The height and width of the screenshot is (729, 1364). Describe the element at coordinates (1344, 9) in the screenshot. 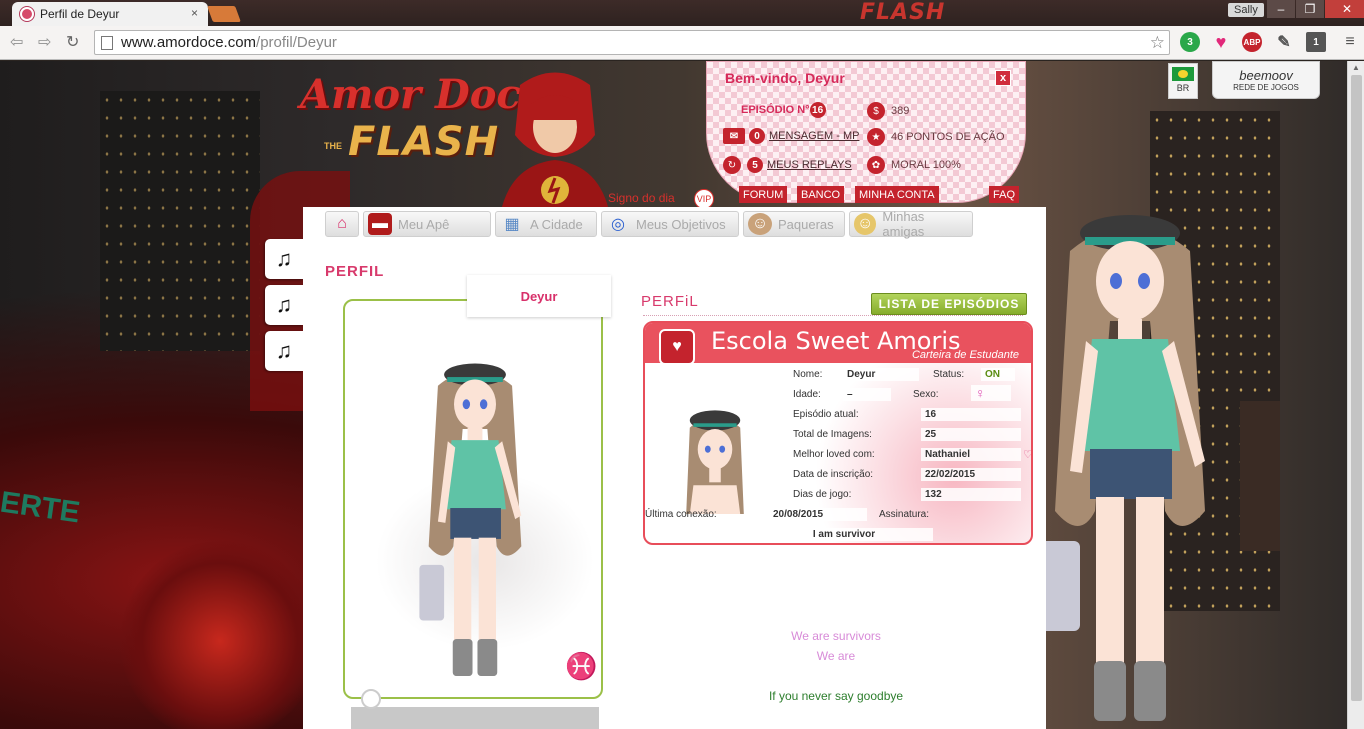

I see `window-close-icon: ✕` at that location.